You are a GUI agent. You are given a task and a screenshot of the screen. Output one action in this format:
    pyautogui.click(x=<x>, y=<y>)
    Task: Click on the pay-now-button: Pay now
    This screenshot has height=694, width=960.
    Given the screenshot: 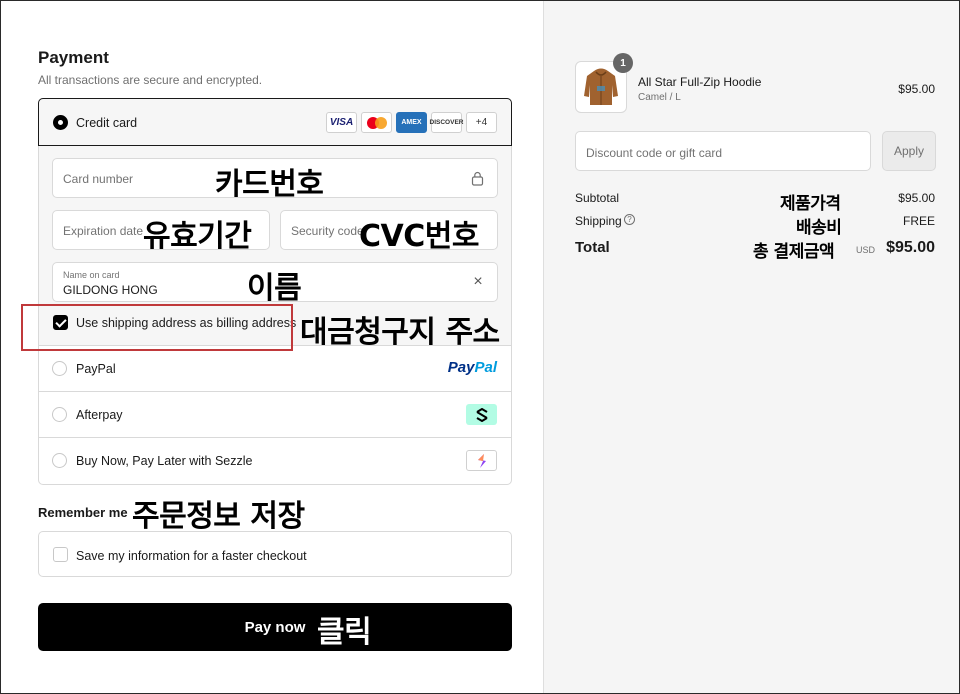 What is the action you would take?
    pyautogui.click(x=275, y=627)
    